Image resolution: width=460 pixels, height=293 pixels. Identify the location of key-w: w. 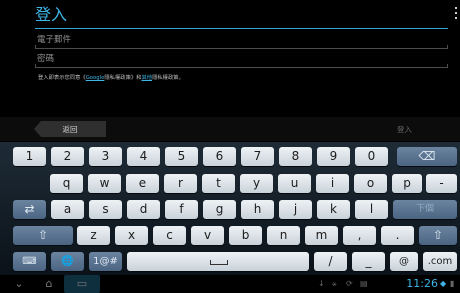
(104, 183).